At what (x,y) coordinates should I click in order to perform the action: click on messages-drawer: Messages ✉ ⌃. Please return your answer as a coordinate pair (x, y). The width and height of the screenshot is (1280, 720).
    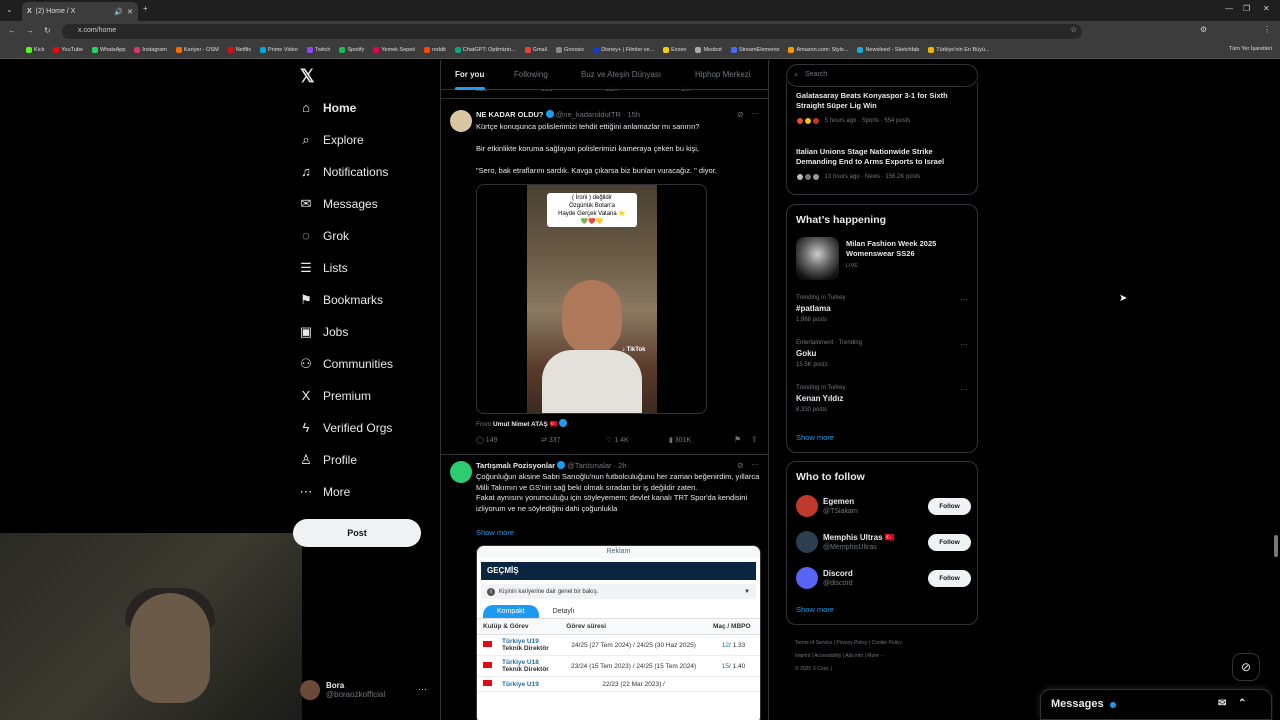
    Looking at the image, I should click on (1156, 704).